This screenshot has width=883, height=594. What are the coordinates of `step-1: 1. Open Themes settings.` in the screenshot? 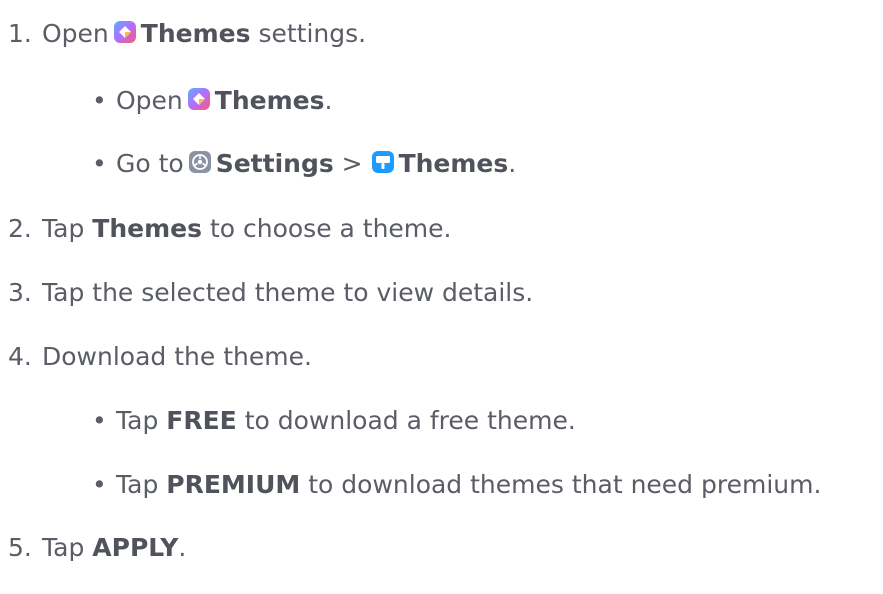 It's located at (183, 34).